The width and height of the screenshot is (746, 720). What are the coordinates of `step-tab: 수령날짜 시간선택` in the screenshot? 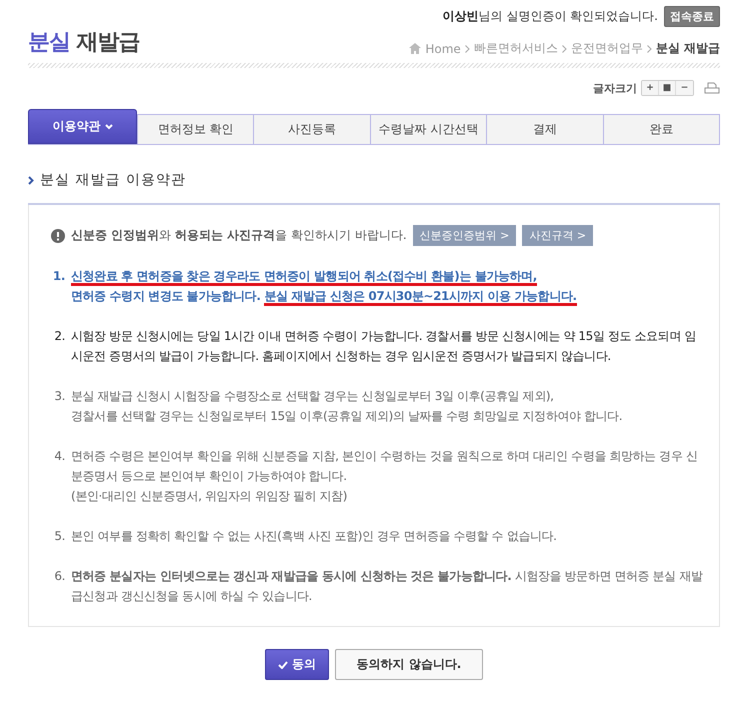 It's located at (428, 129).